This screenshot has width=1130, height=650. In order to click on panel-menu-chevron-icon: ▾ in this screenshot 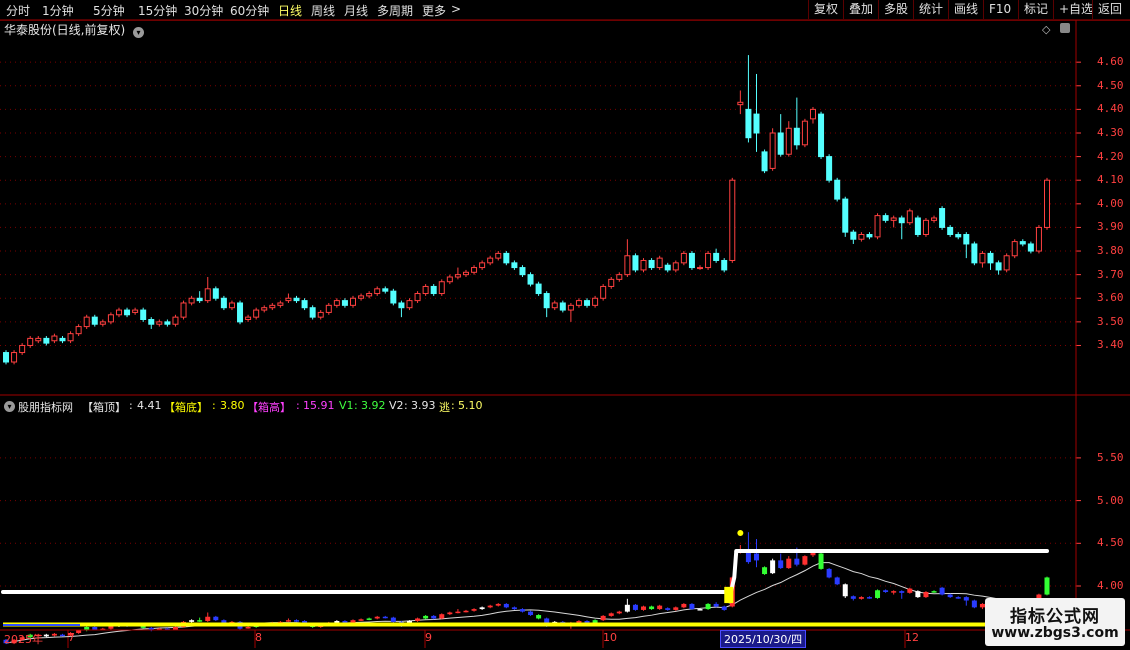, I will do `click(139, 32)`.